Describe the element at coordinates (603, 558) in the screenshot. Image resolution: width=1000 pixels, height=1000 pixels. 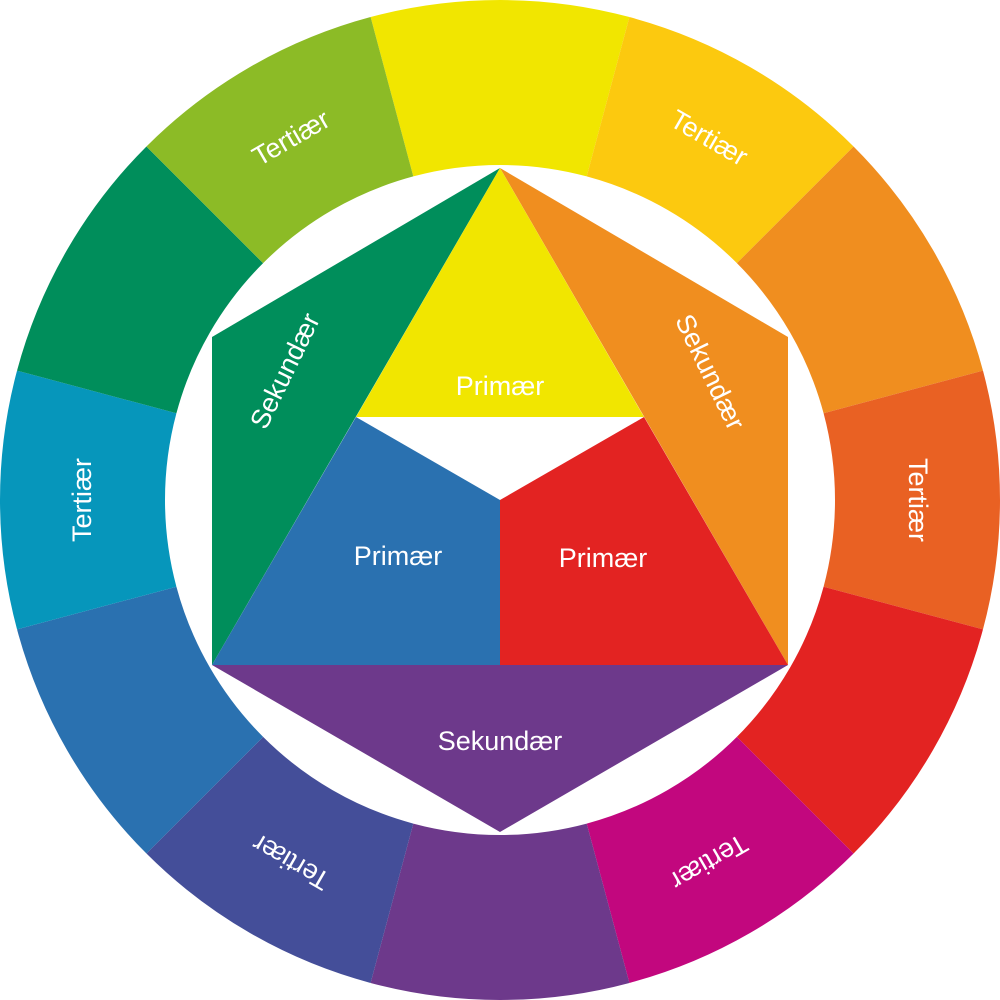
I see `primary-red-label: Primær` at that location.